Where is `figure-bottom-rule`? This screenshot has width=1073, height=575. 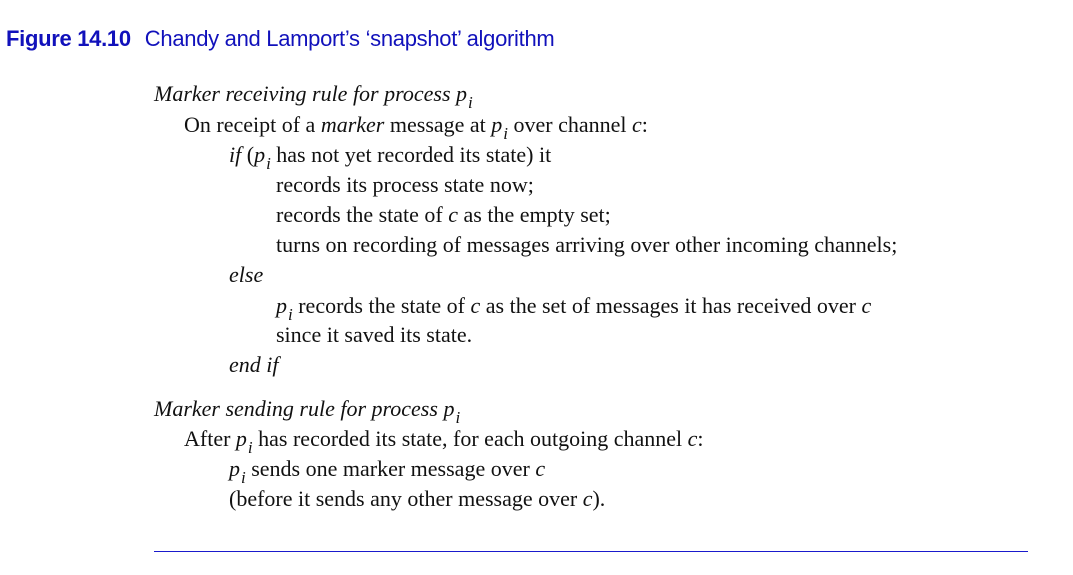
figure-bottom-rule is located at coordinates (591, 551).